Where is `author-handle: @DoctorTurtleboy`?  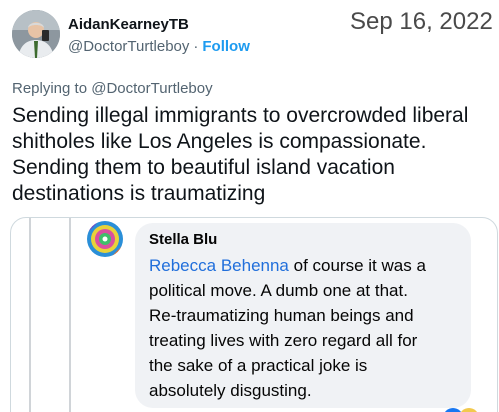
author-handle: @DoctorTurtleboy is located at coordinates (128, 46).